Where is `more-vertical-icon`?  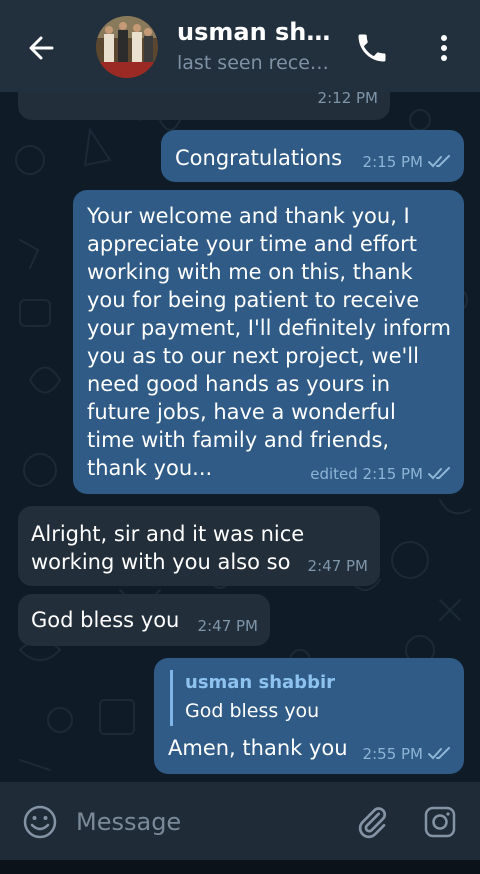
more-vertical-icon is located at coordinates (444, 48).